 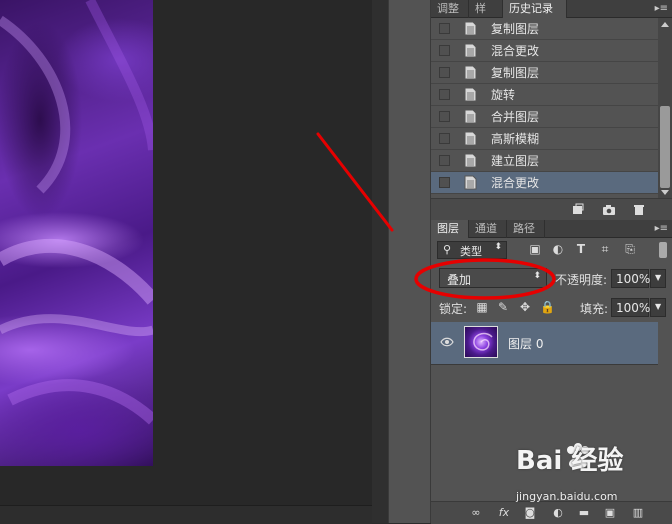 What do you see at coordinates (567, 496) in the screenshot?
I see `watermark-url: jingyan.baidu.com` at bounding box center [567, 496].